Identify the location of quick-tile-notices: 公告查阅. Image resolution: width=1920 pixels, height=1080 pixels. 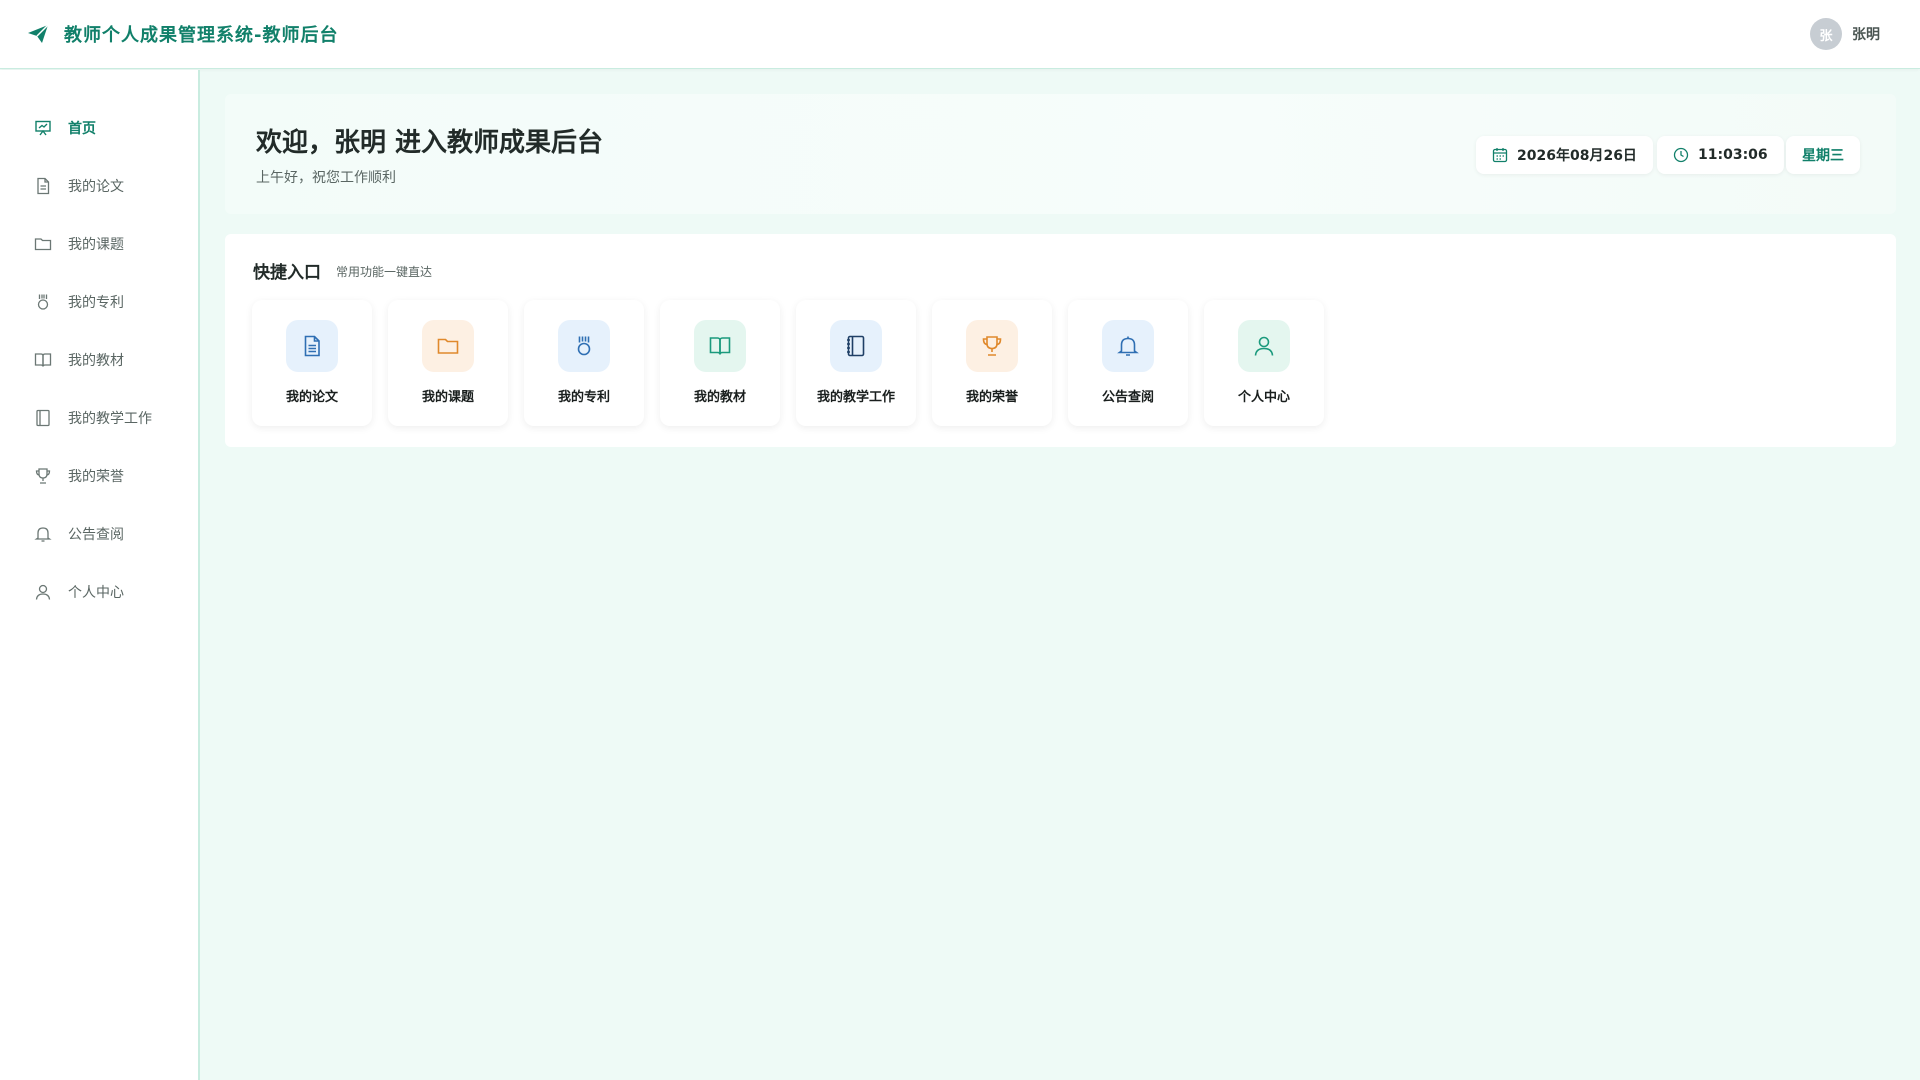
(1128, 363).